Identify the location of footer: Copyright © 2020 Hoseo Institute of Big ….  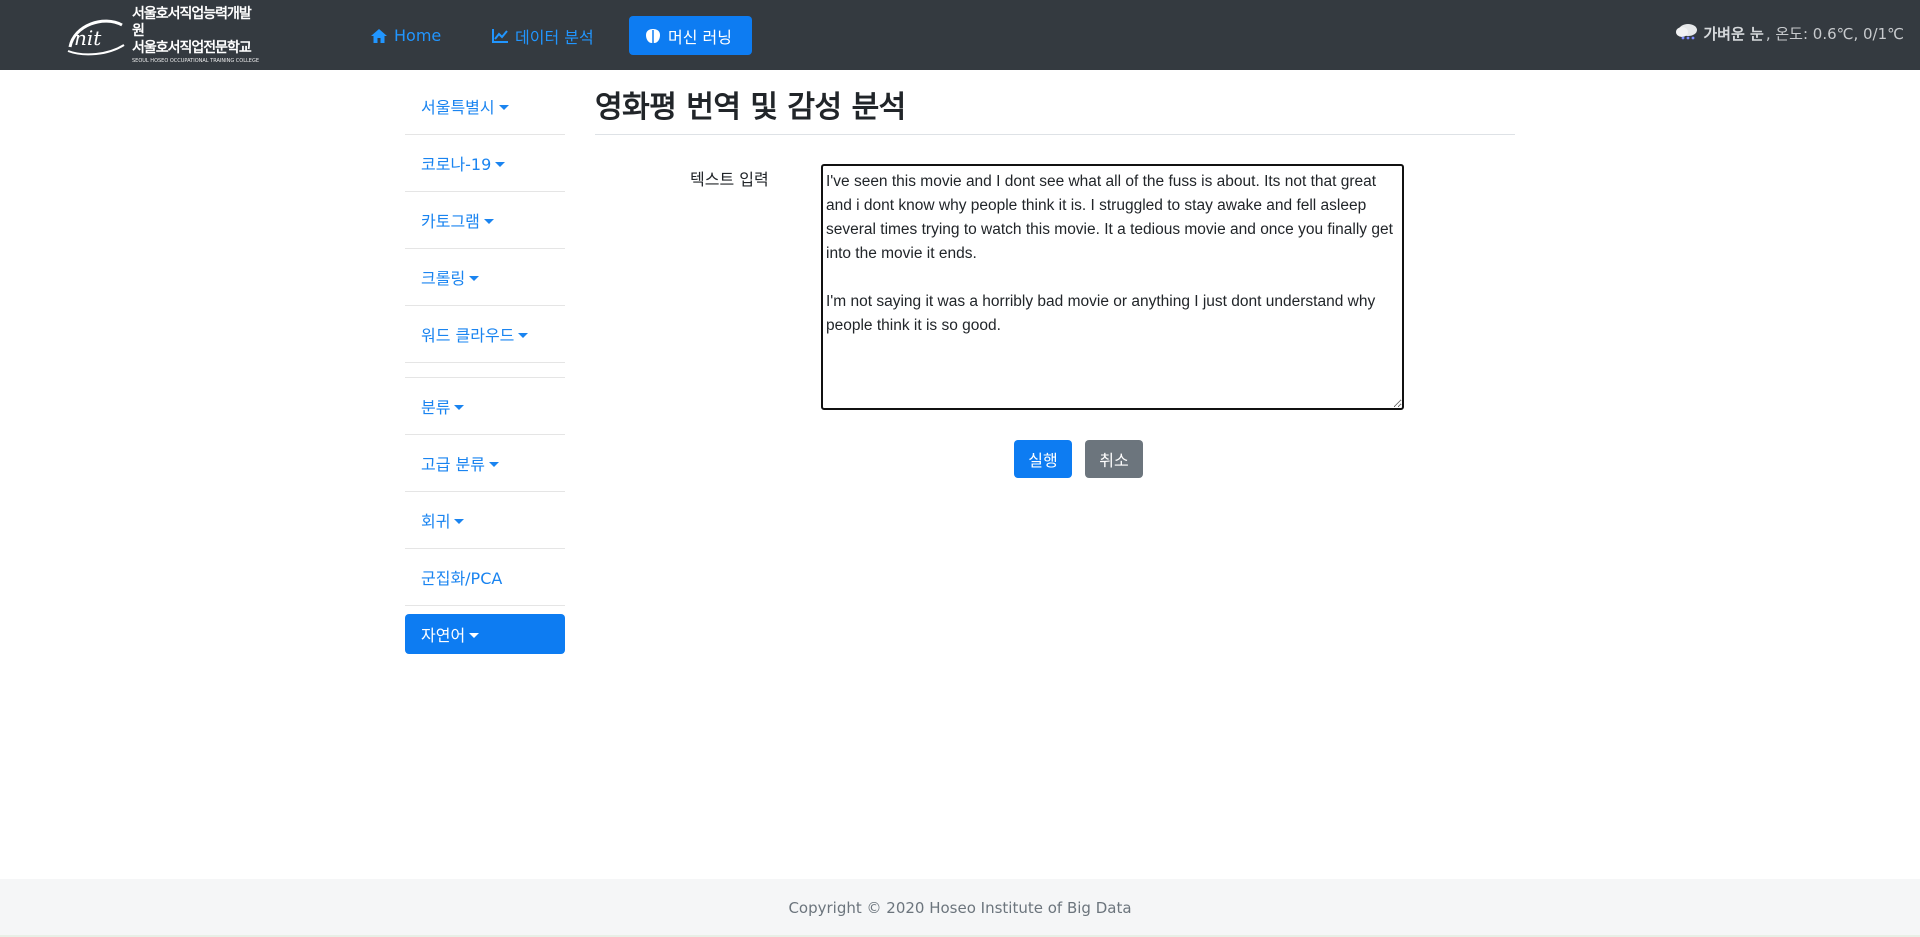
(960, 908).